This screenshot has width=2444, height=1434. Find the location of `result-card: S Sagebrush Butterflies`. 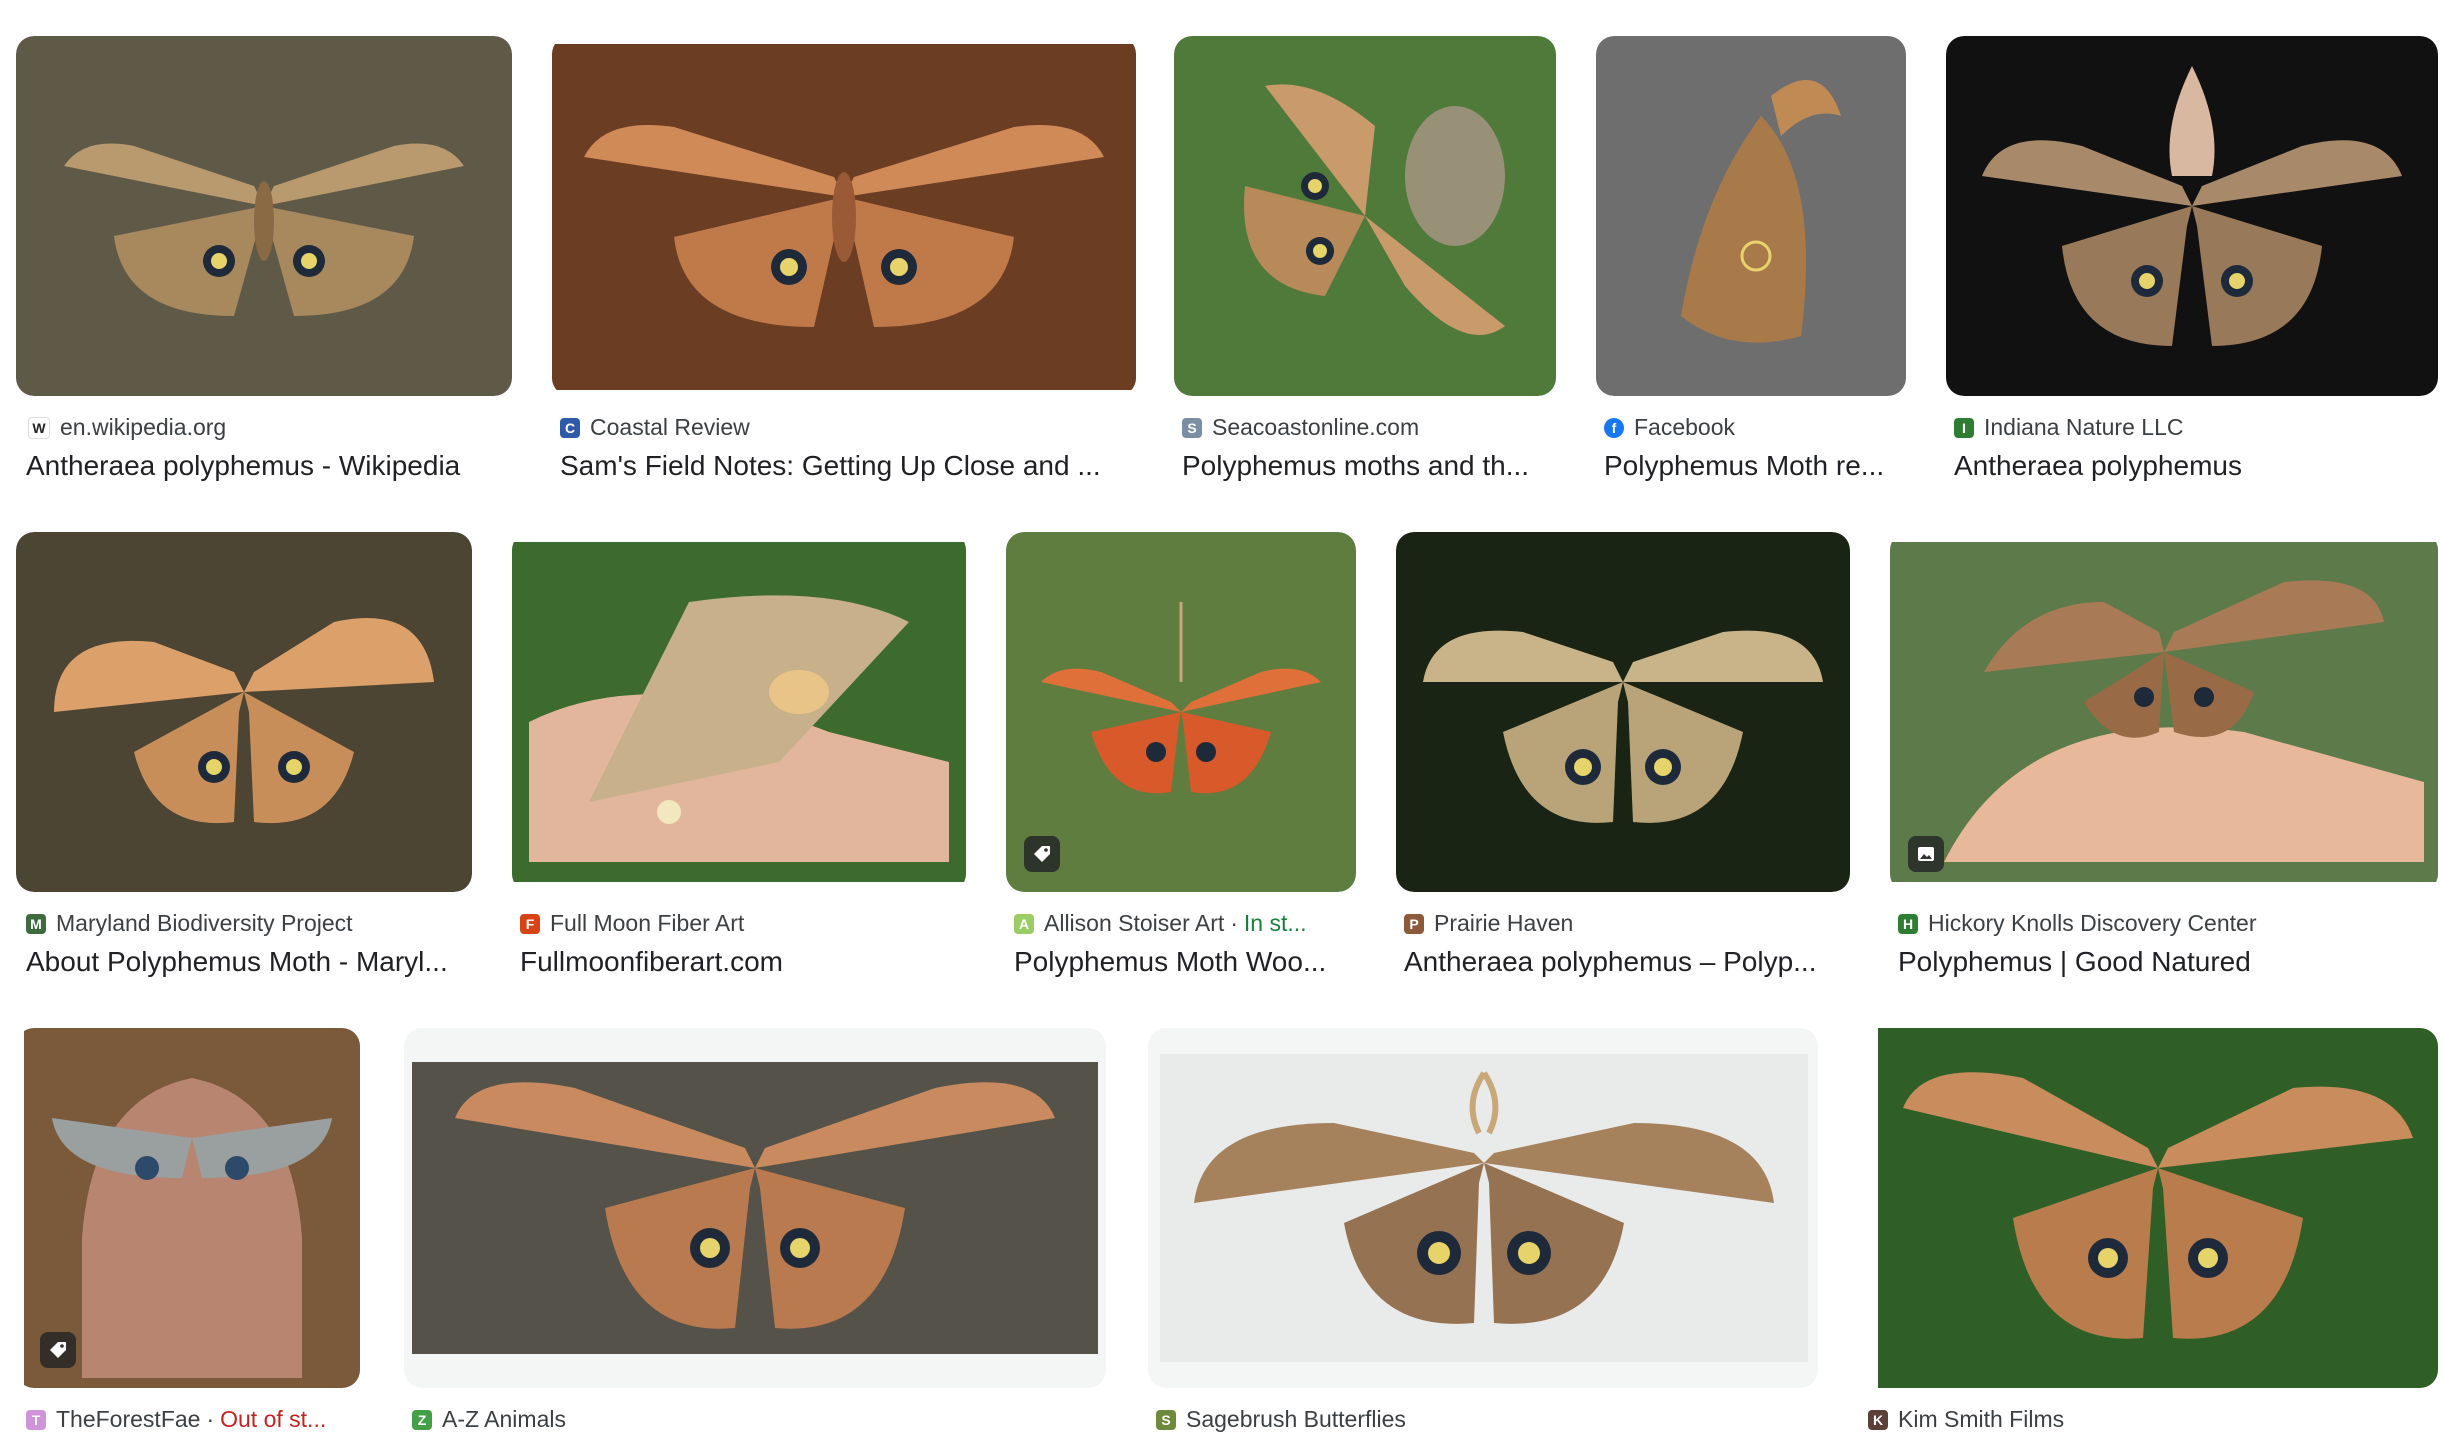

result-card: S Sagebrush Butterflies is located at coordinates (1483, 1231).